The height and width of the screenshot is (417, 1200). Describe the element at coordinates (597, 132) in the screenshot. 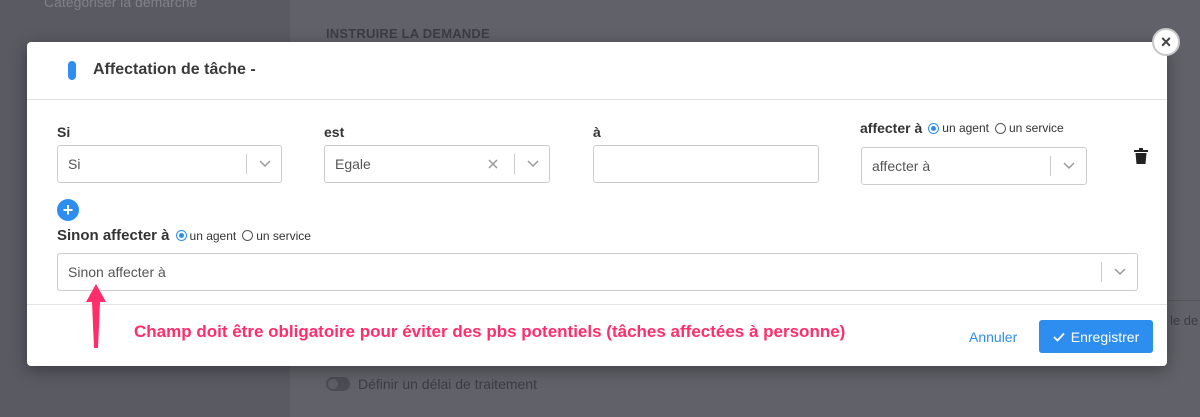

I see `a-label: à` at that location.